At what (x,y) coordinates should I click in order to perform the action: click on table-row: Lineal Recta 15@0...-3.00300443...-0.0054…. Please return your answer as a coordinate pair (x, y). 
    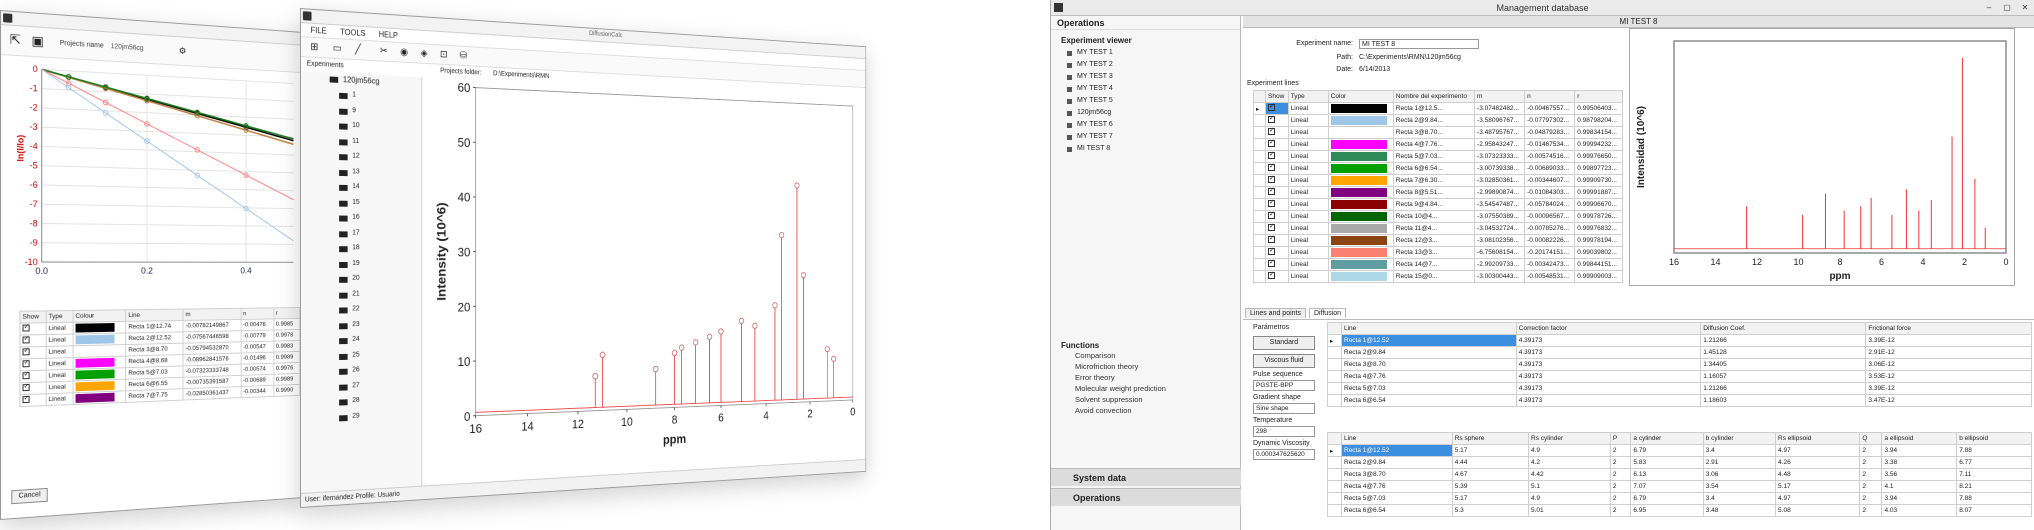
    Looking at the image, I should click on (1438, 276).